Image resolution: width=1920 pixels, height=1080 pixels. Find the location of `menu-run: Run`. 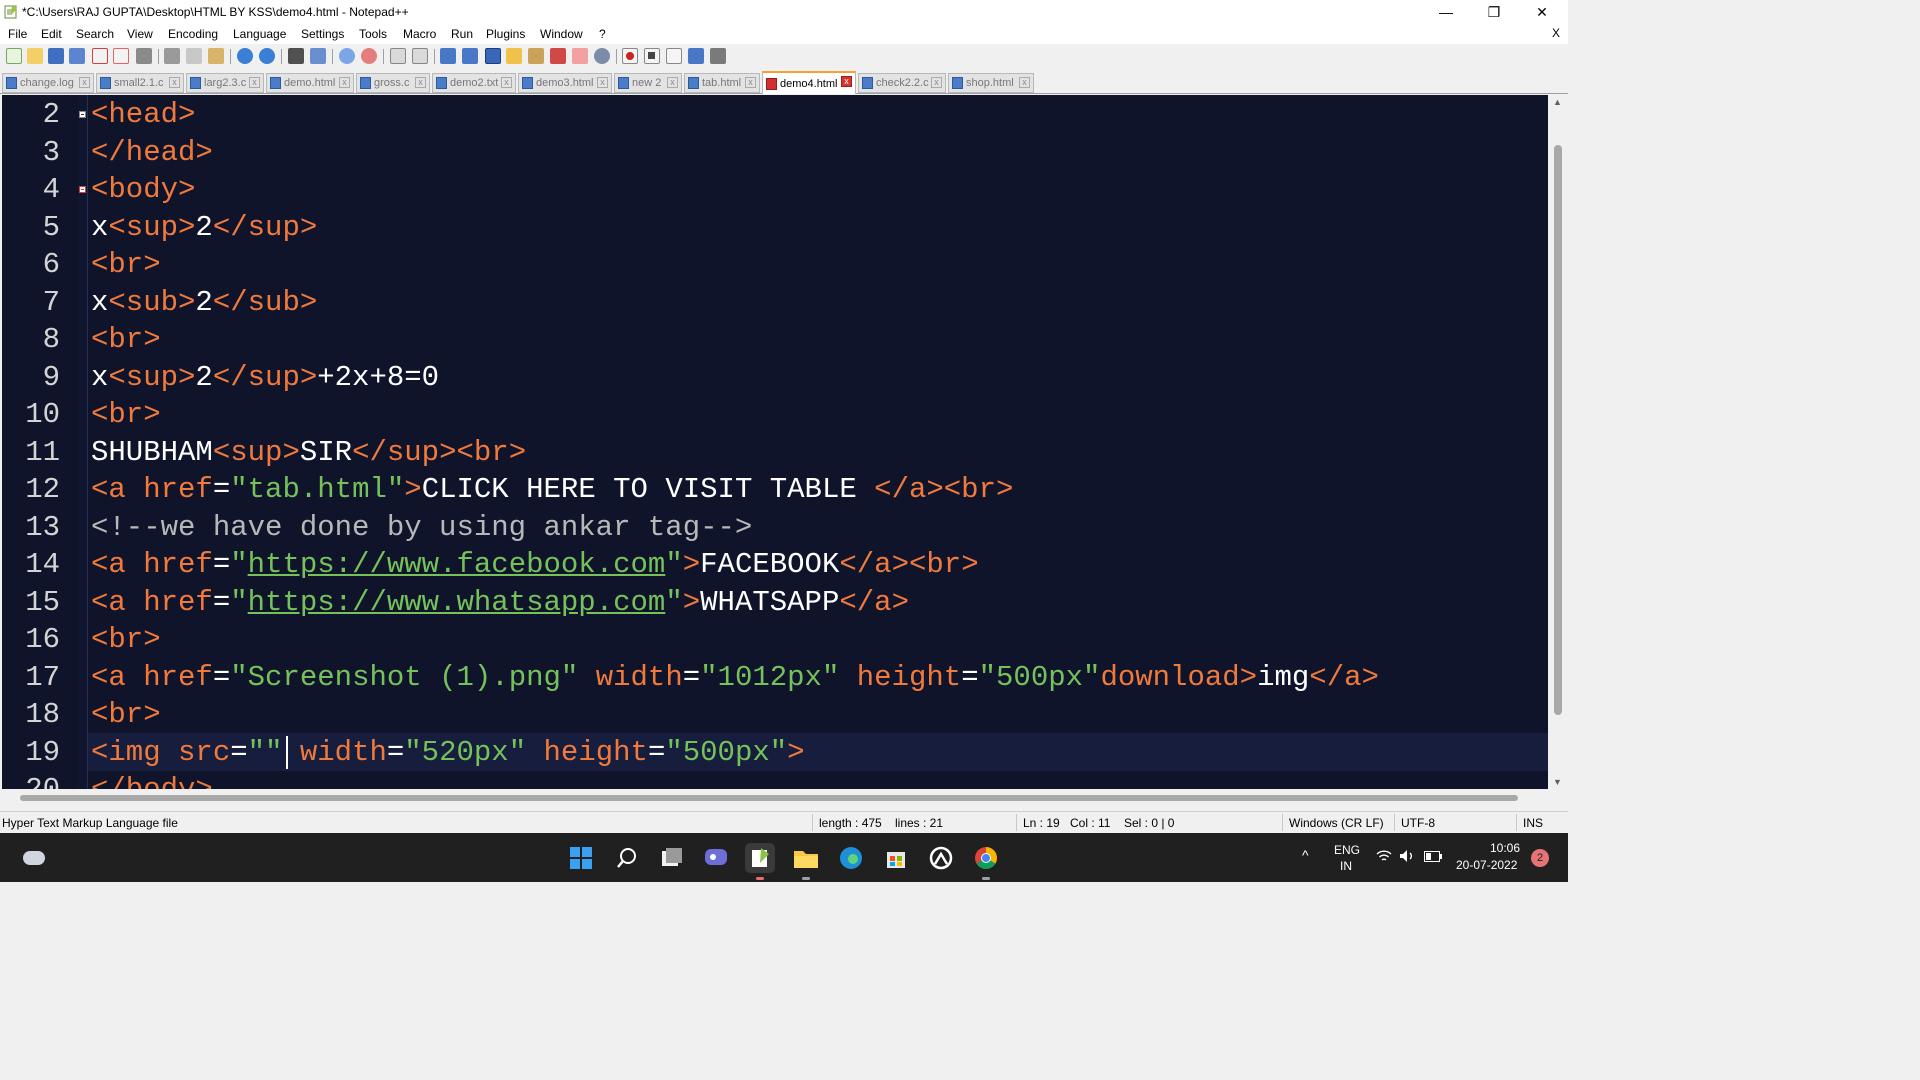

menu-run: Run is located at coordinates (462, 34).